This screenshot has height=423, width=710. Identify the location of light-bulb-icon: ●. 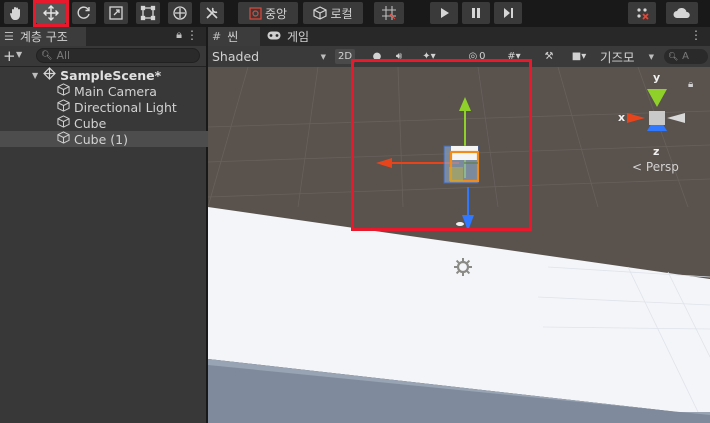
(377, 56).